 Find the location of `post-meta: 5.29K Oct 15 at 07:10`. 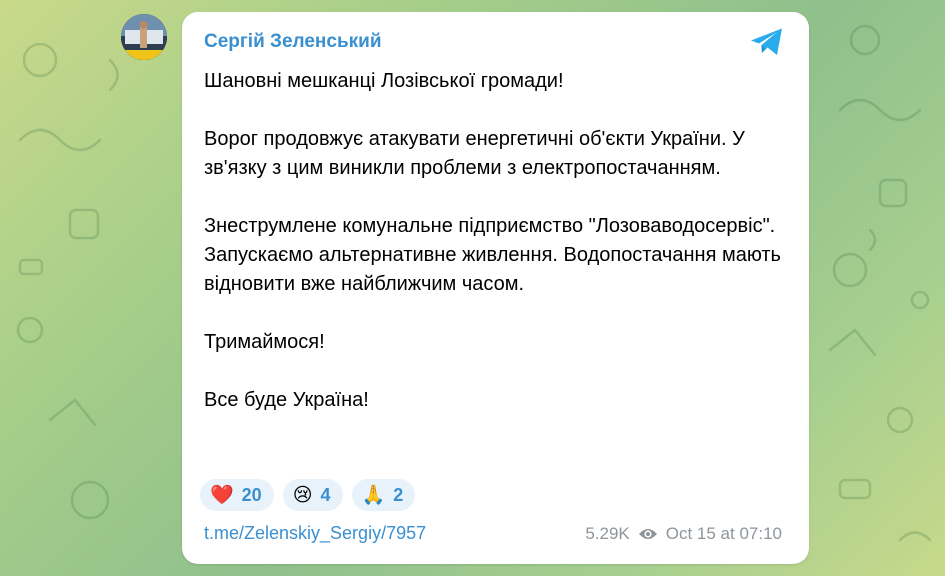

post-meta: 5.29K Oct 15 at 07:10 is located at coordinates (683, 534).